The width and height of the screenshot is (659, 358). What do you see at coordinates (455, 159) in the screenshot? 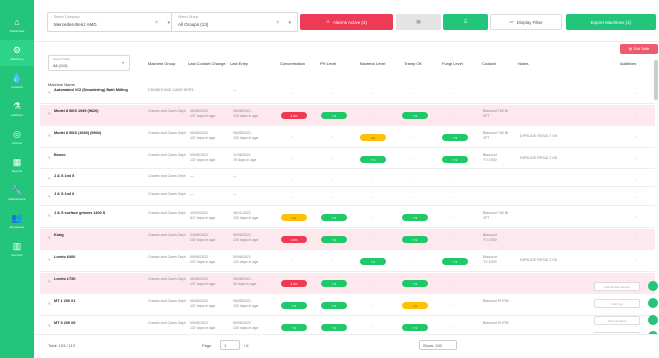
I see `fungi-level-badge: 7.9` at bounding box center [455, 159].